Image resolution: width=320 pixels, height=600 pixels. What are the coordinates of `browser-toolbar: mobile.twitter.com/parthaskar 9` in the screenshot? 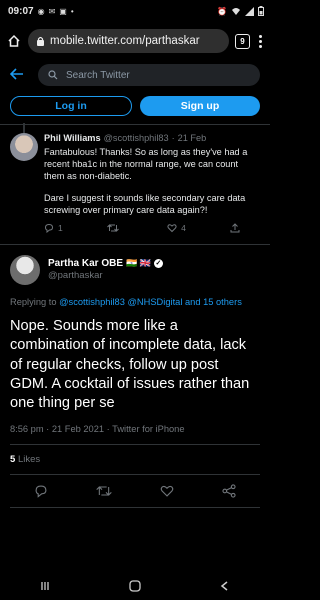 It's located at (135, 41).